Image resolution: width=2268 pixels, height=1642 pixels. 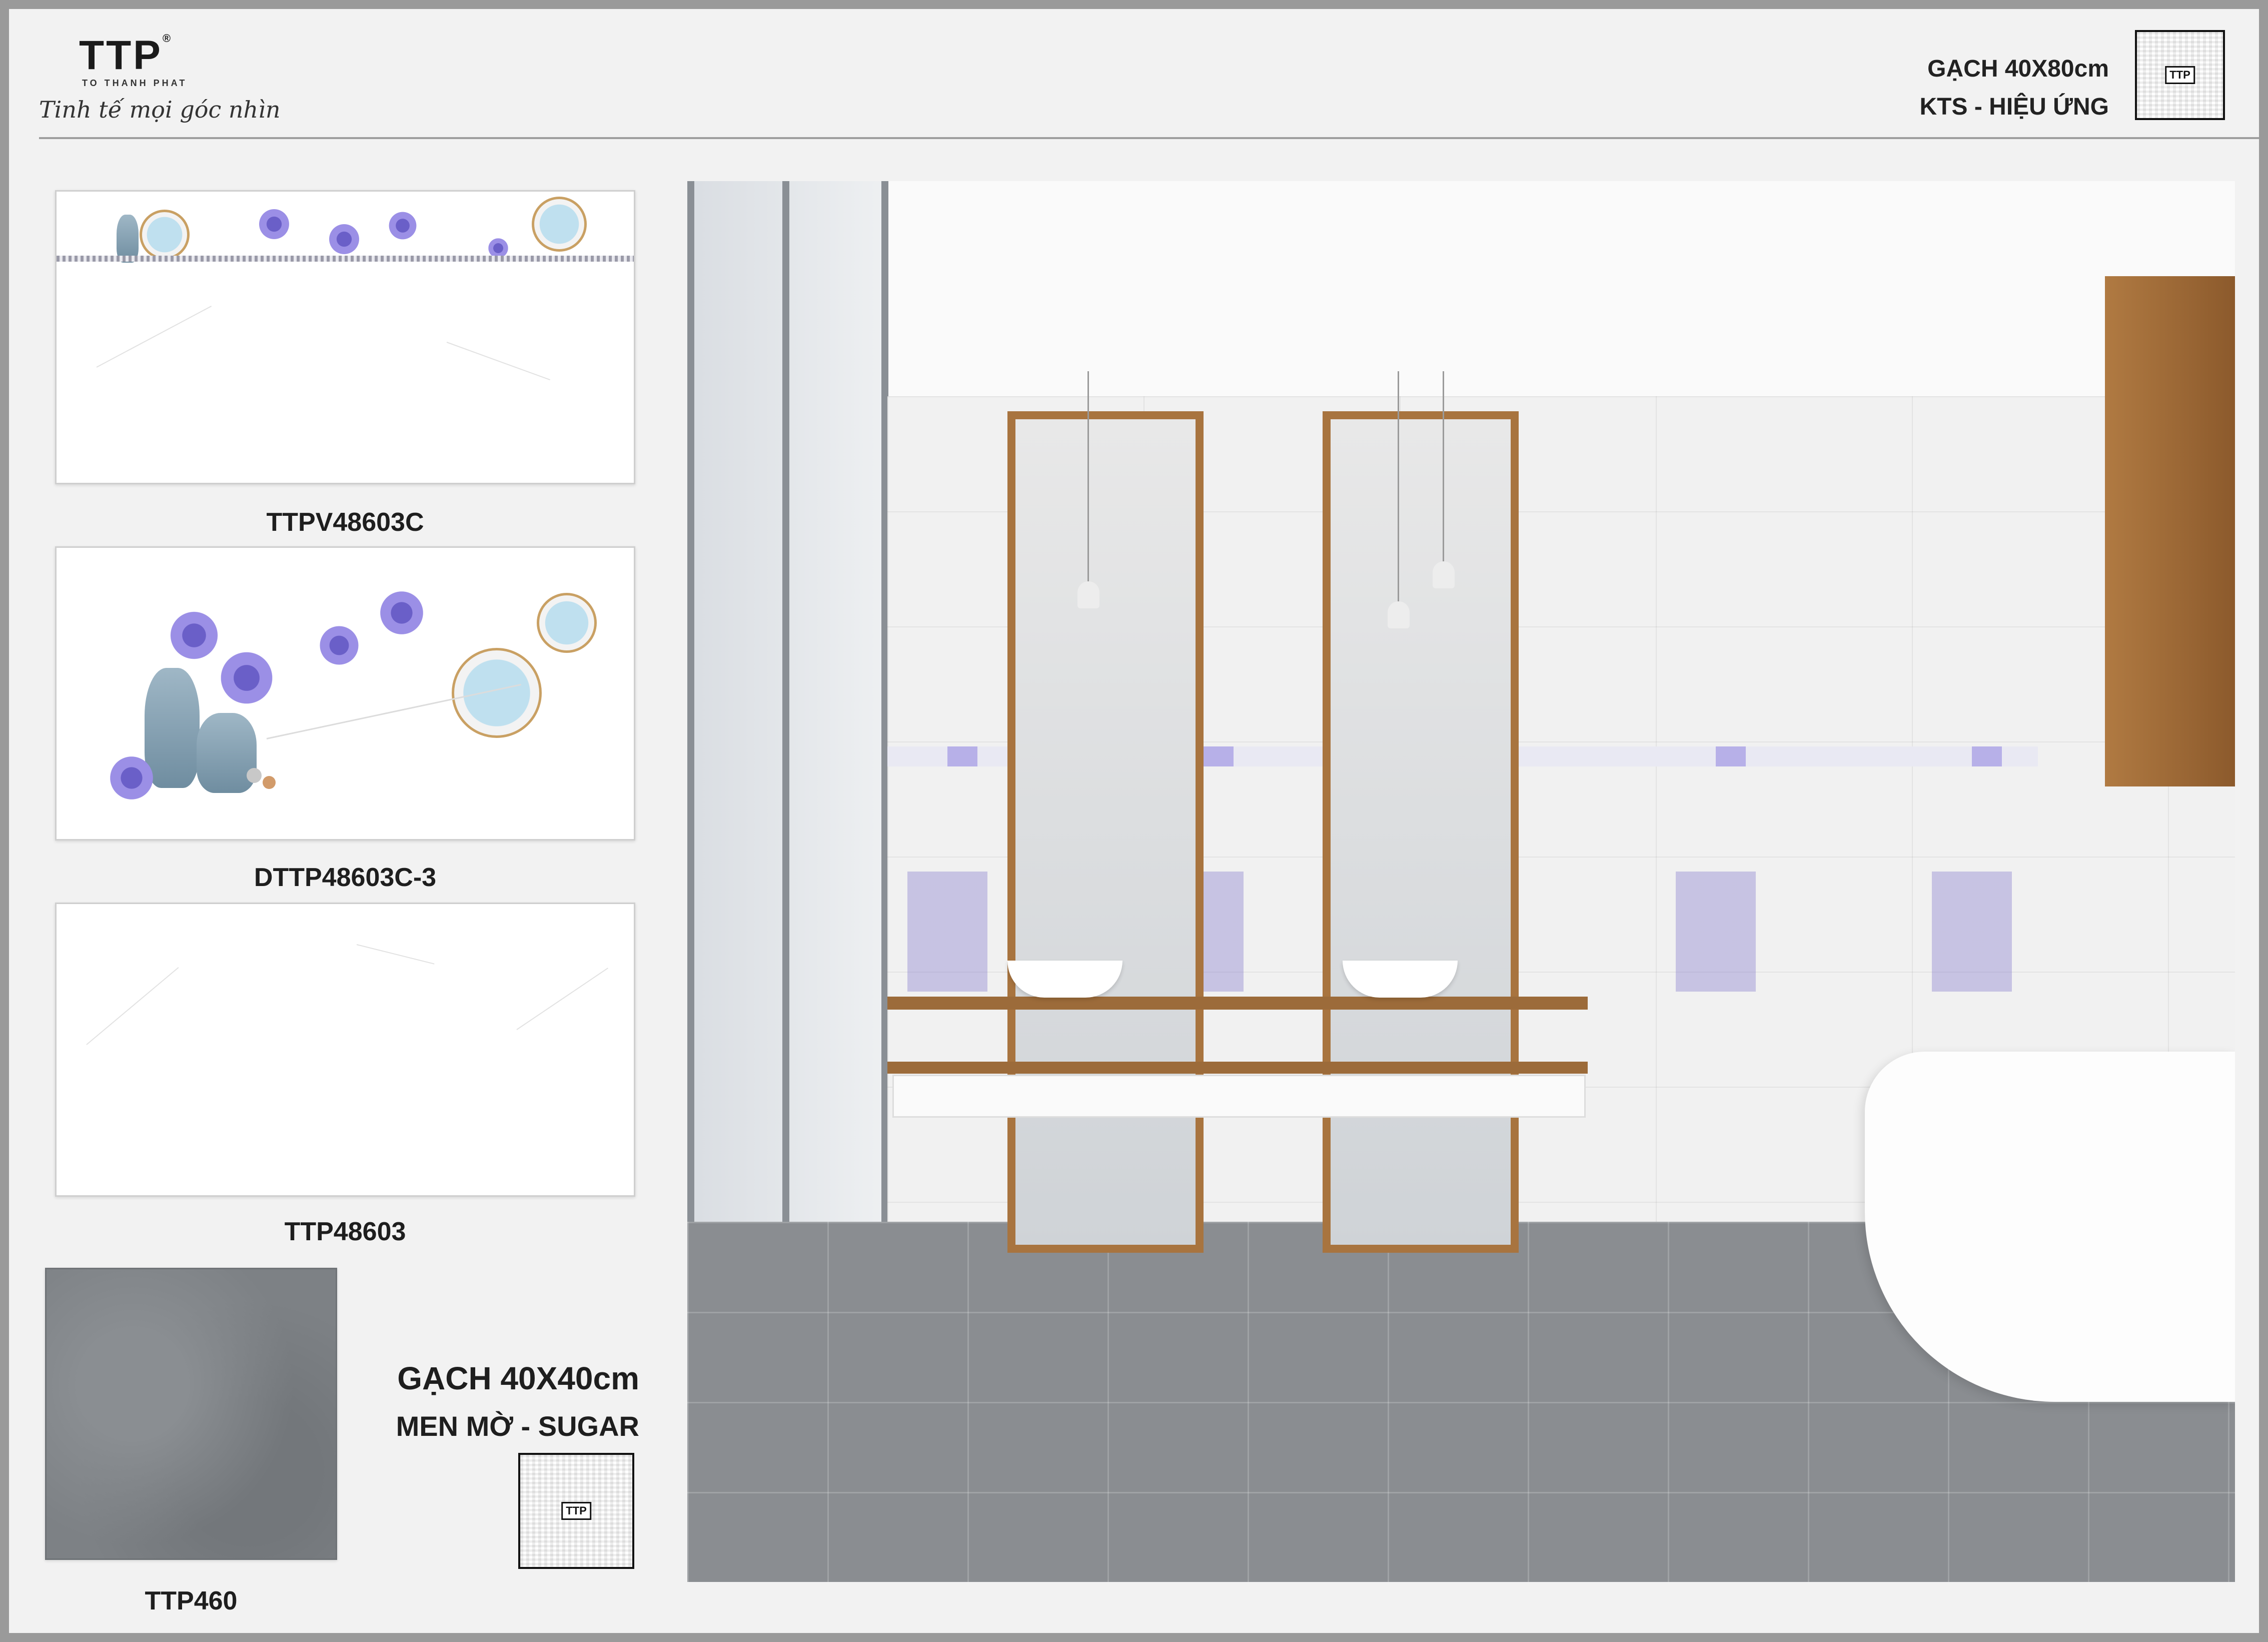 I want to click on floor-tile-finish-title: MEN MỜ - SUGAR, so click(x=517, y=1426).